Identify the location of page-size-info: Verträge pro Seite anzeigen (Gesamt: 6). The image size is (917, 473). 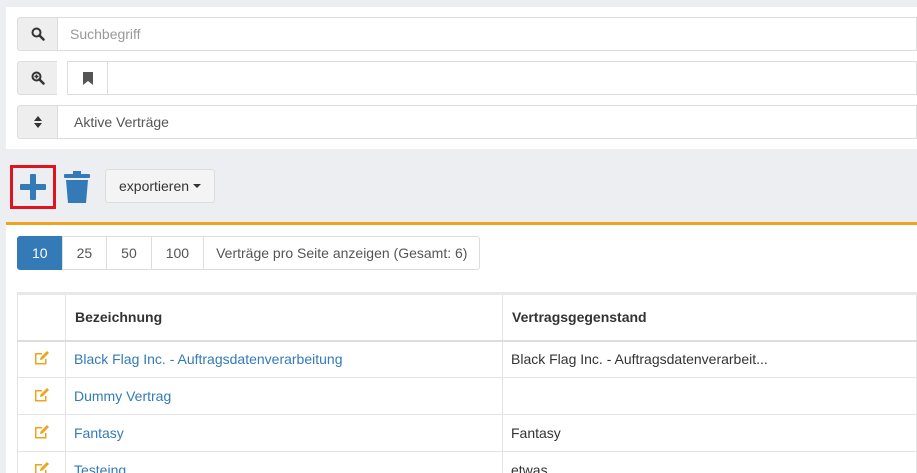
(342, 253).